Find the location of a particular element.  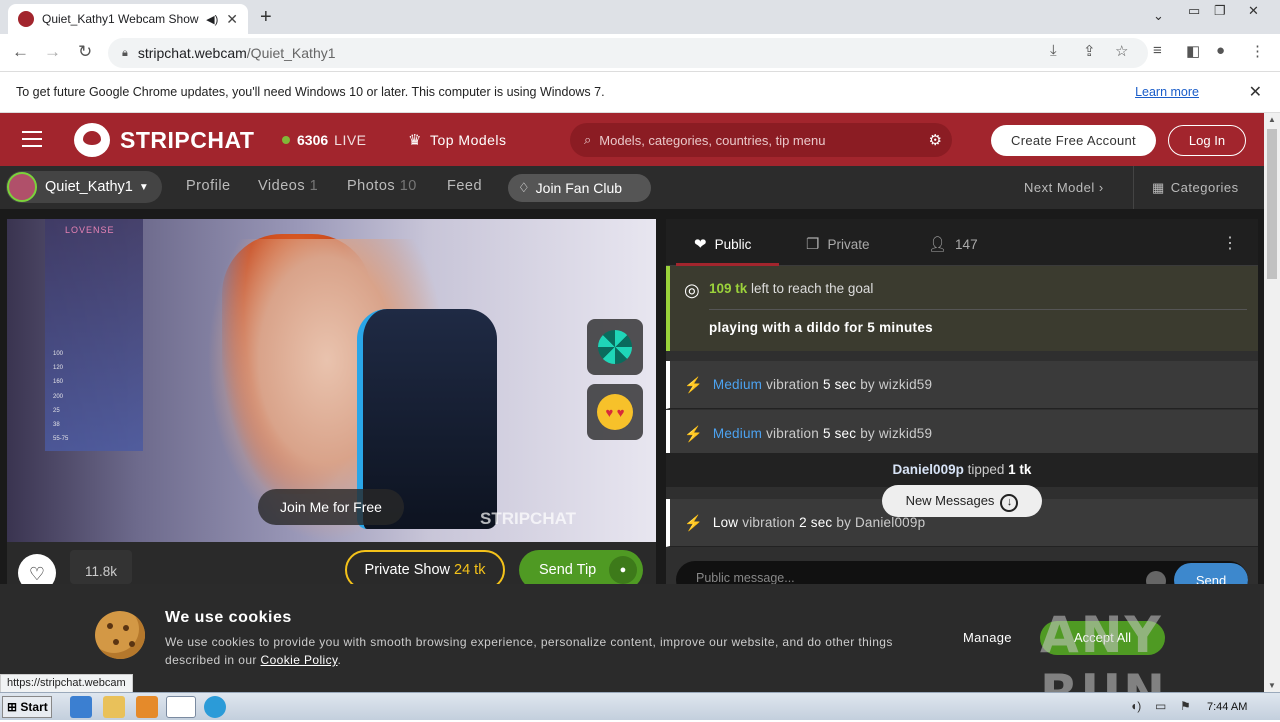

wheel-of-fortune-button is located at coordinates (615, 347).